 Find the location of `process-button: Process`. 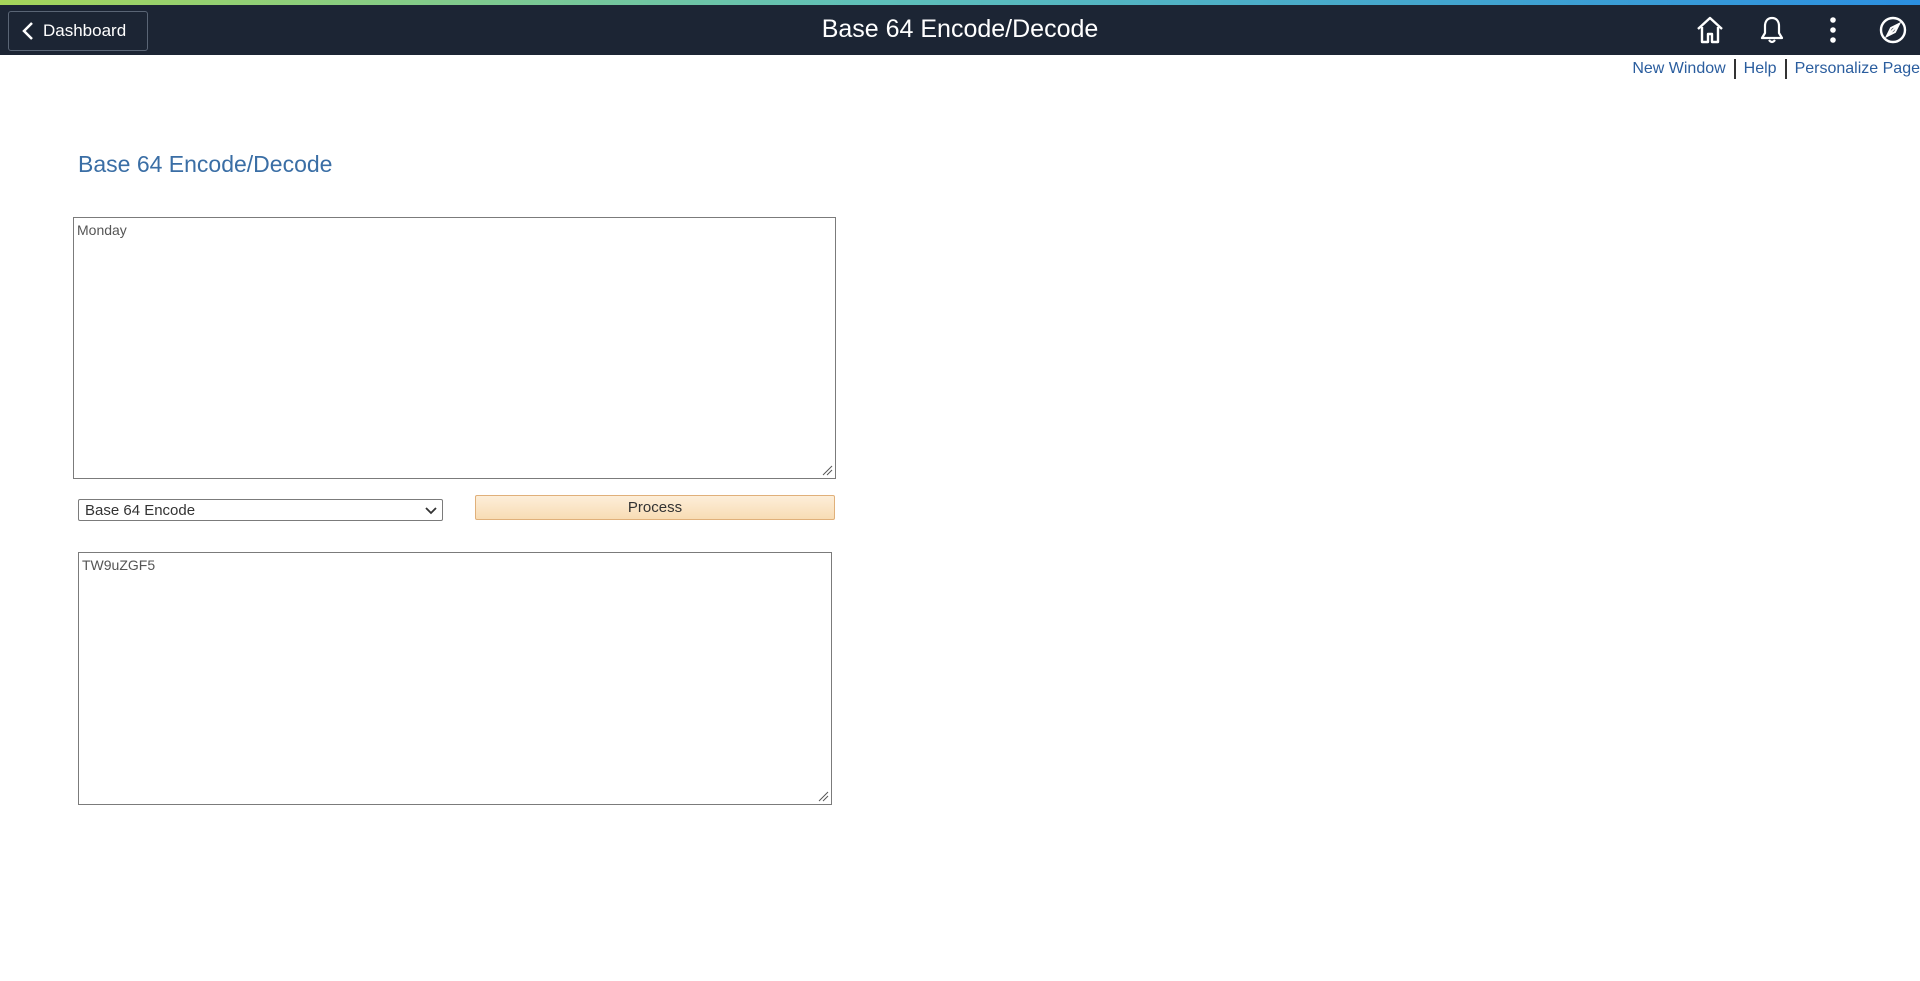

process-button: Process is located at coordinates (655, 507).